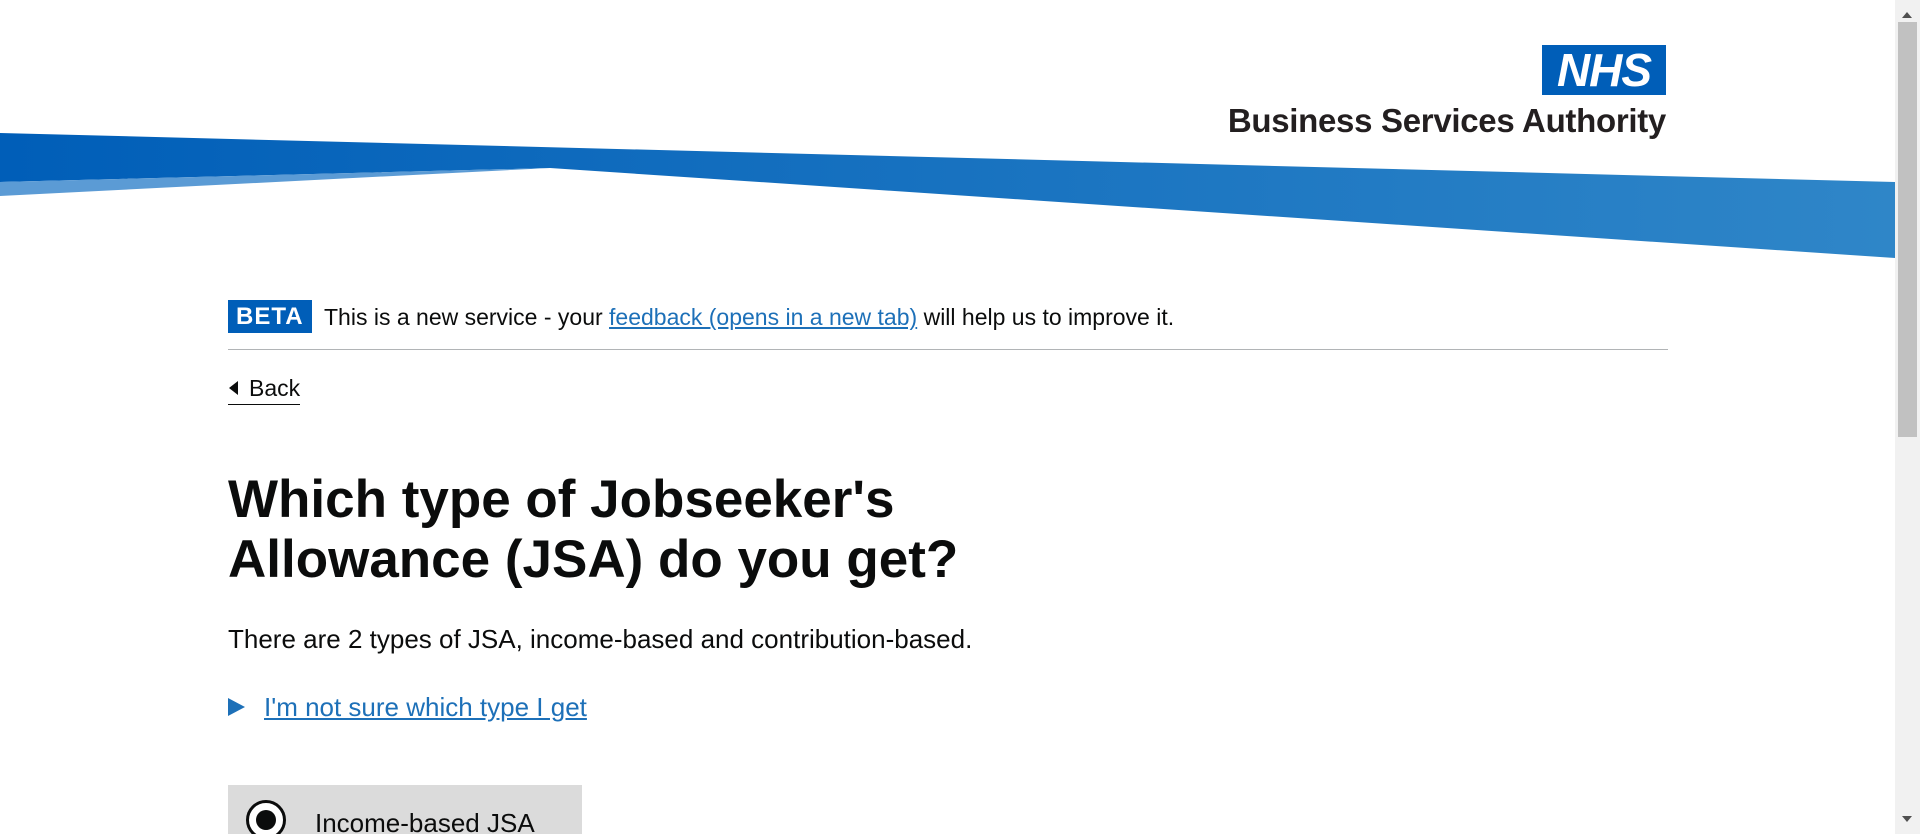  What do you see at coordinates (1907, 15) in the screenshot?
I see `scroll-up-arrow-icon` at bounding box center [1907, 15].